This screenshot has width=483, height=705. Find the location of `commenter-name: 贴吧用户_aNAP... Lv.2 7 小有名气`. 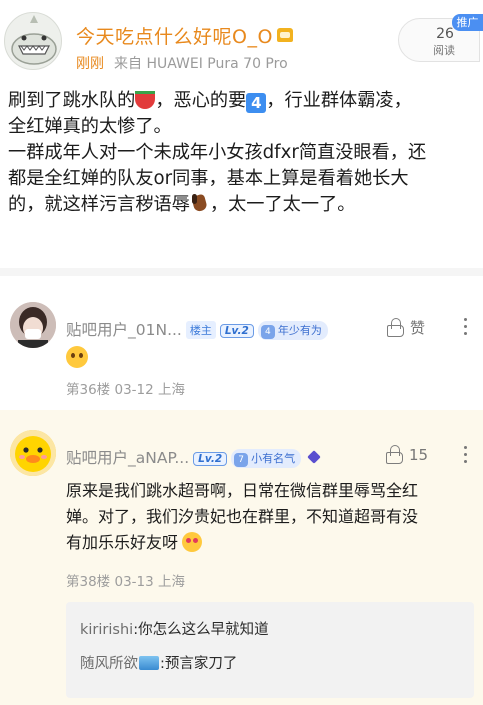

commenter-name: 贴吧用户_aNAP... Lv.2 7 小有名气 is located at coordinates (193, 457).